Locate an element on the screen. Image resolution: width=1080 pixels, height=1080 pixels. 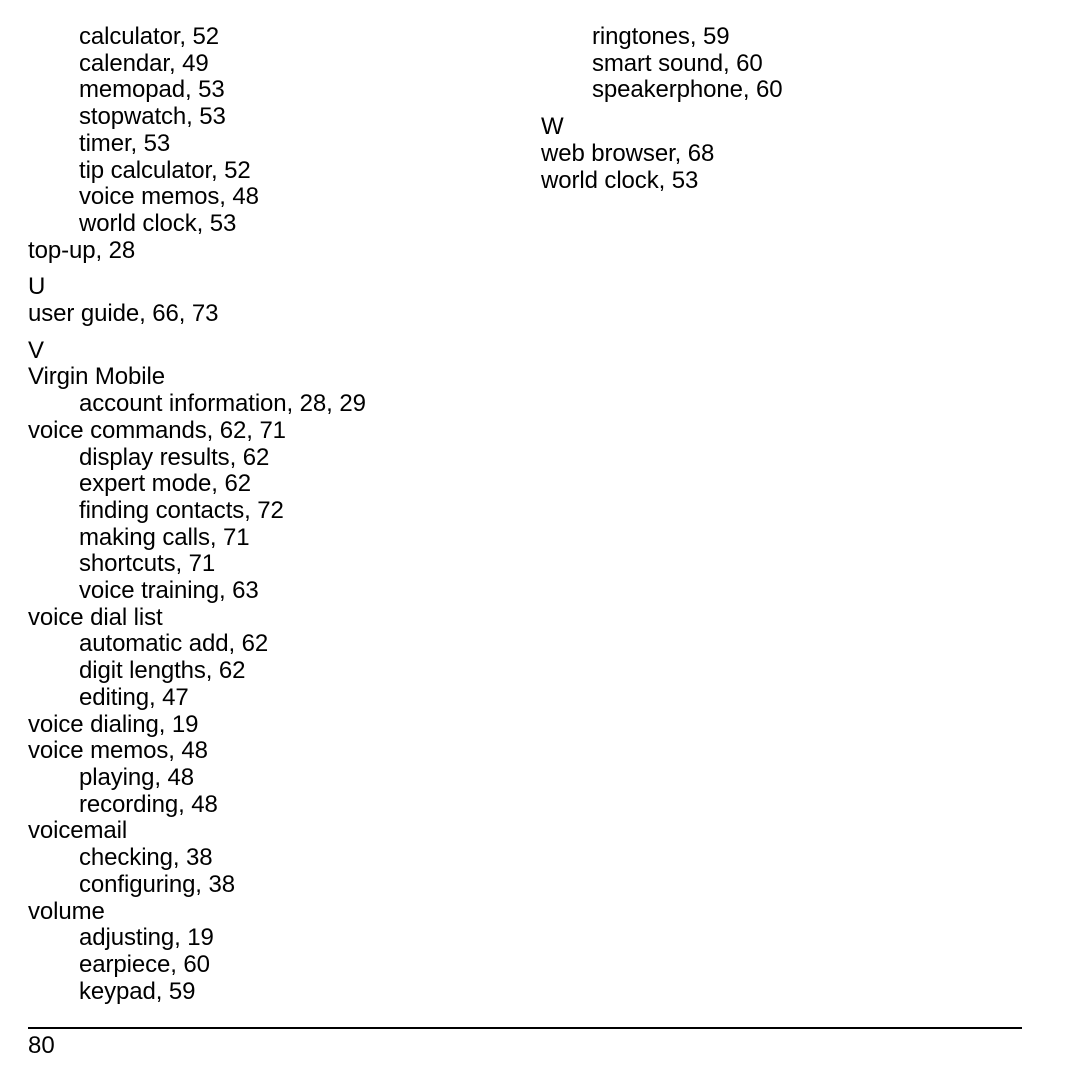
index-entry: expert mode, 62 is located at coordinates (165, 484).